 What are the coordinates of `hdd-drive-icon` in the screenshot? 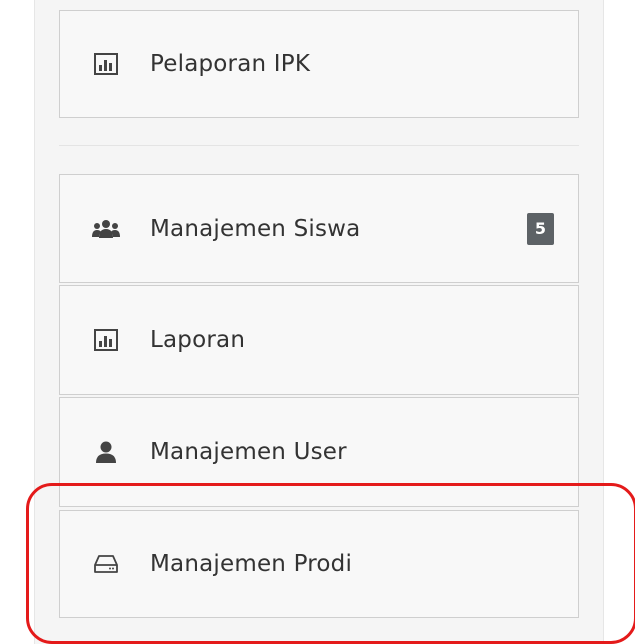 It's located at (106, 564).